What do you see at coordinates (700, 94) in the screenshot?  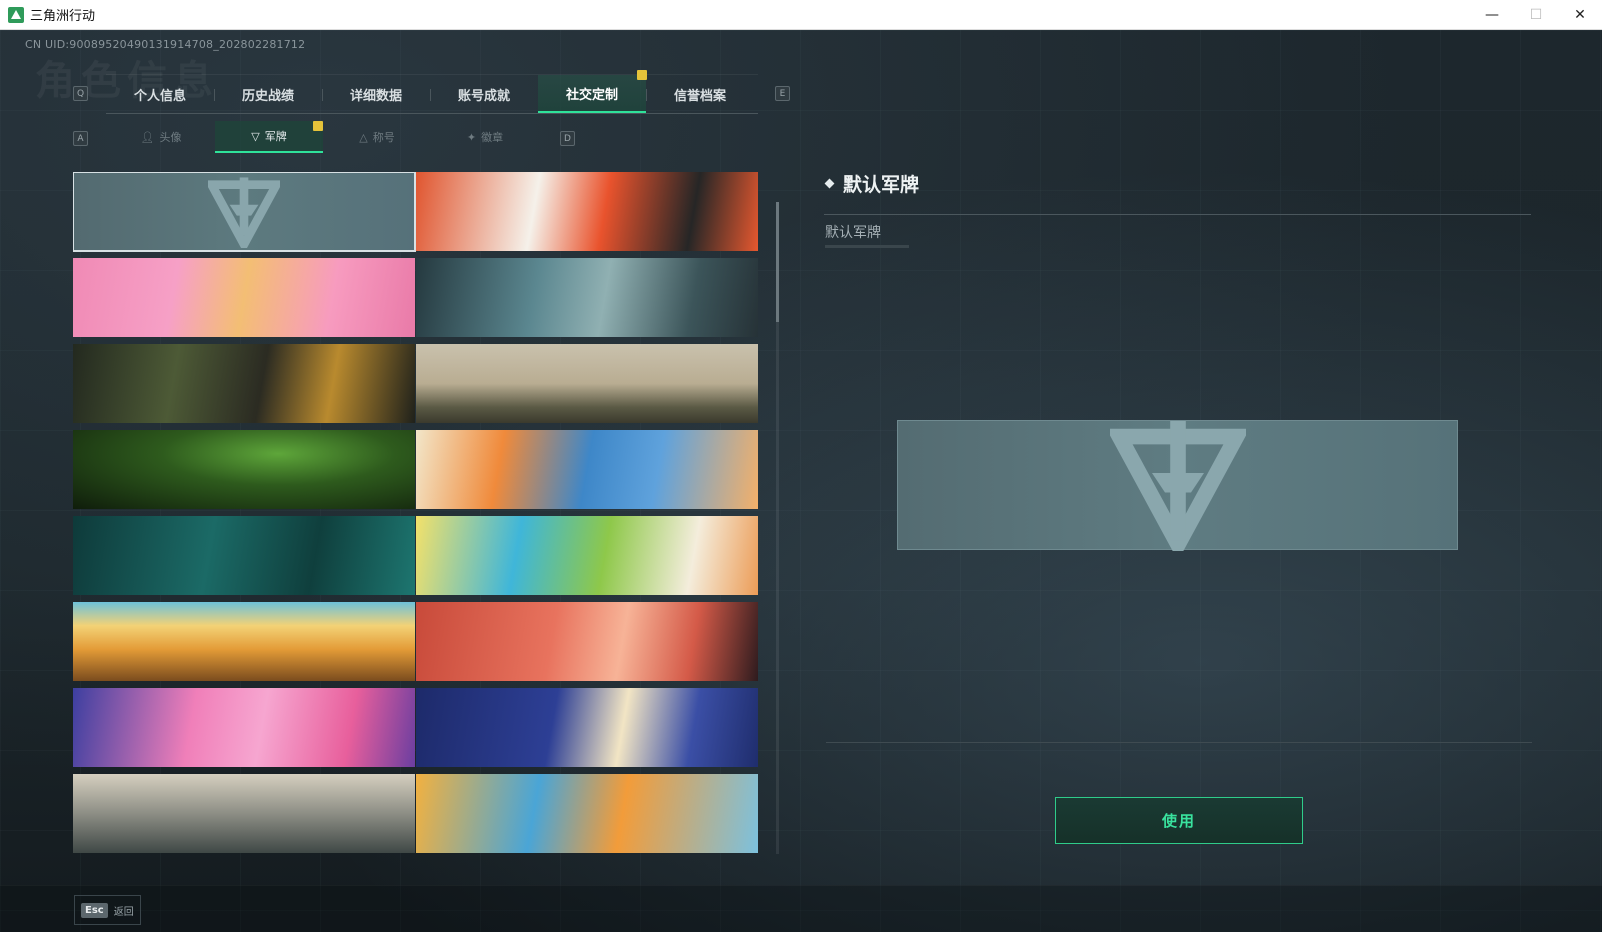 I see `tab-credit-record: 信誉档案` at bounding box center [700, 94].